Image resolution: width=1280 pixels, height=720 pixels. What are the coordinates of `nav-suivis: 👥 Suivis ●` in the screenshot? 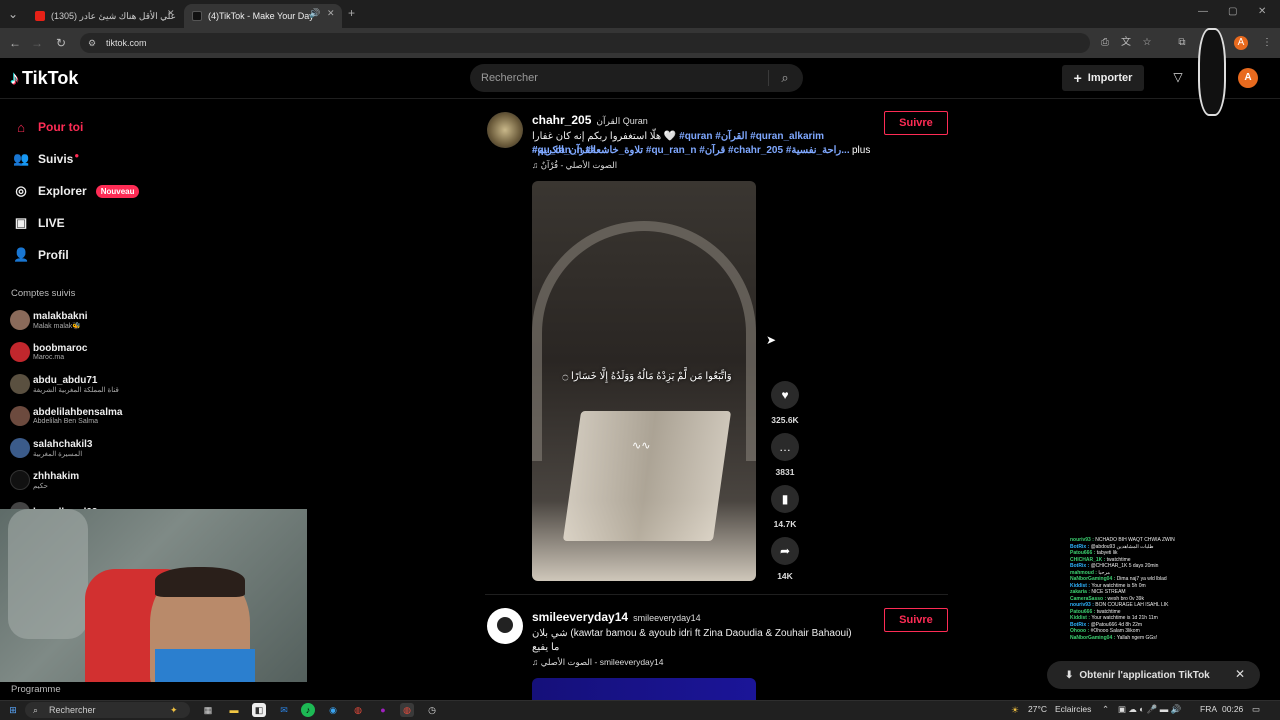 It's located at (46, 159).